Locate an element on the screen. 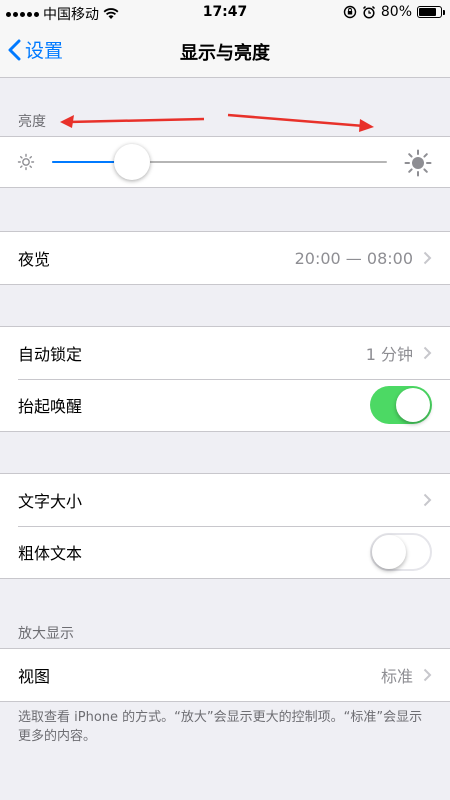 This screenshot has width=450, height=800. raise-to-wake-label: 抬起唤醒 is located at coordinates (50, 406).